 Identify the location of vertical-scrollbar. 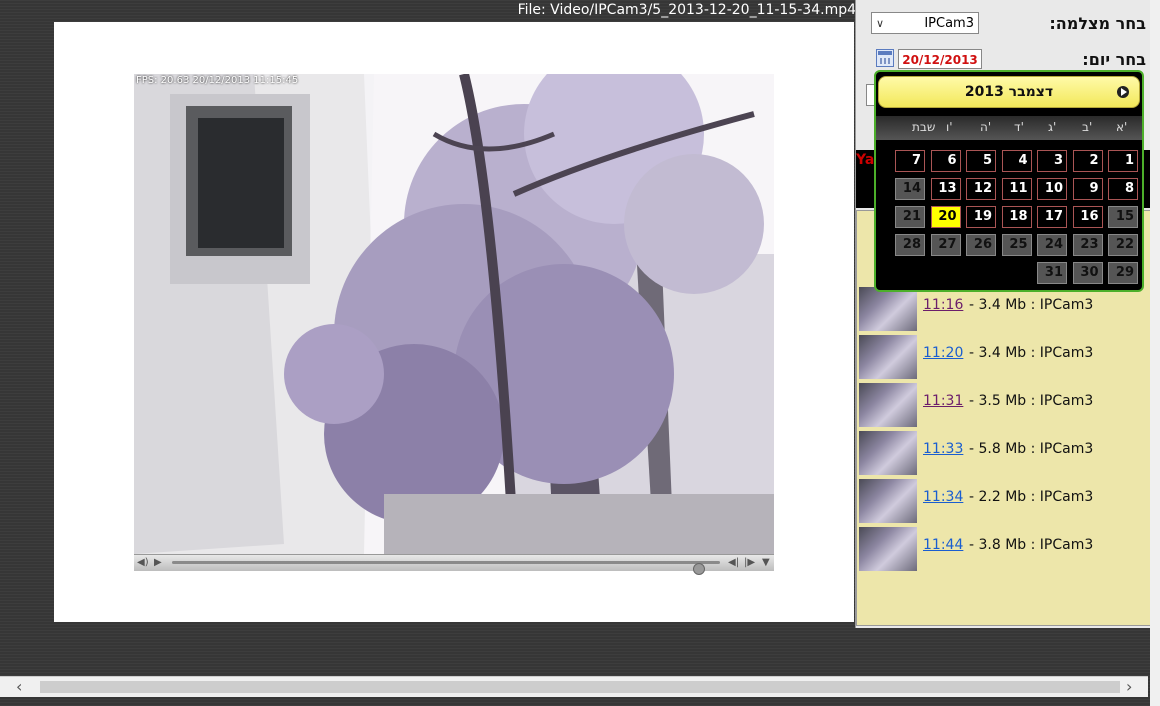
(1155, 353).